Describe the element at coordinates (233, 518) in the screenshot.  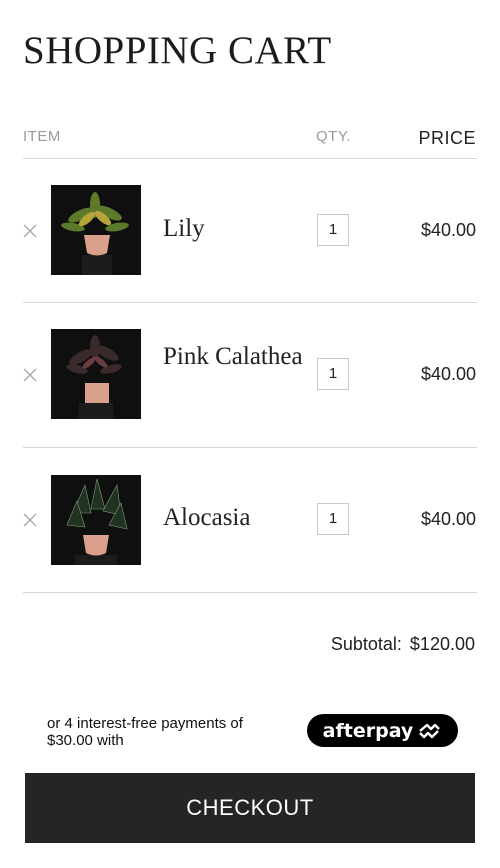
I see `item-name: Alocasia` at that location.